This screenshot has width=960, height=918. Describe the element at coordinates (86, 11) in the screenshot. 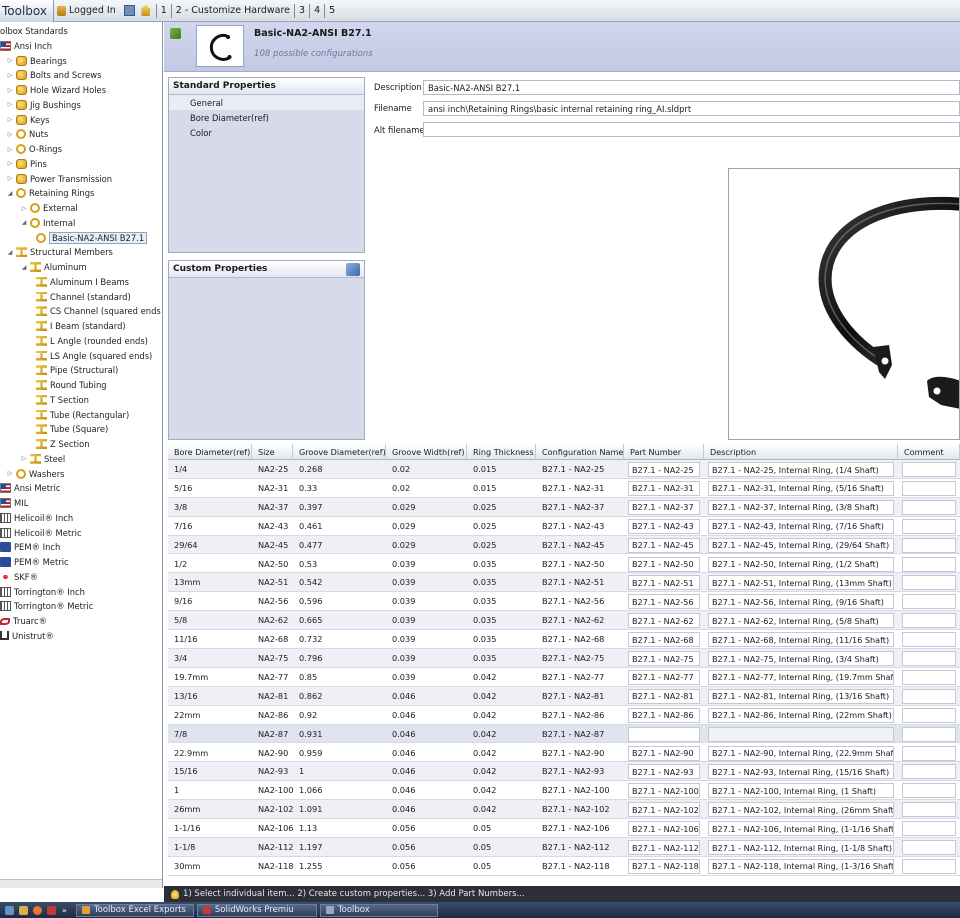

I see `logged-in-status: Logged In` at that location.